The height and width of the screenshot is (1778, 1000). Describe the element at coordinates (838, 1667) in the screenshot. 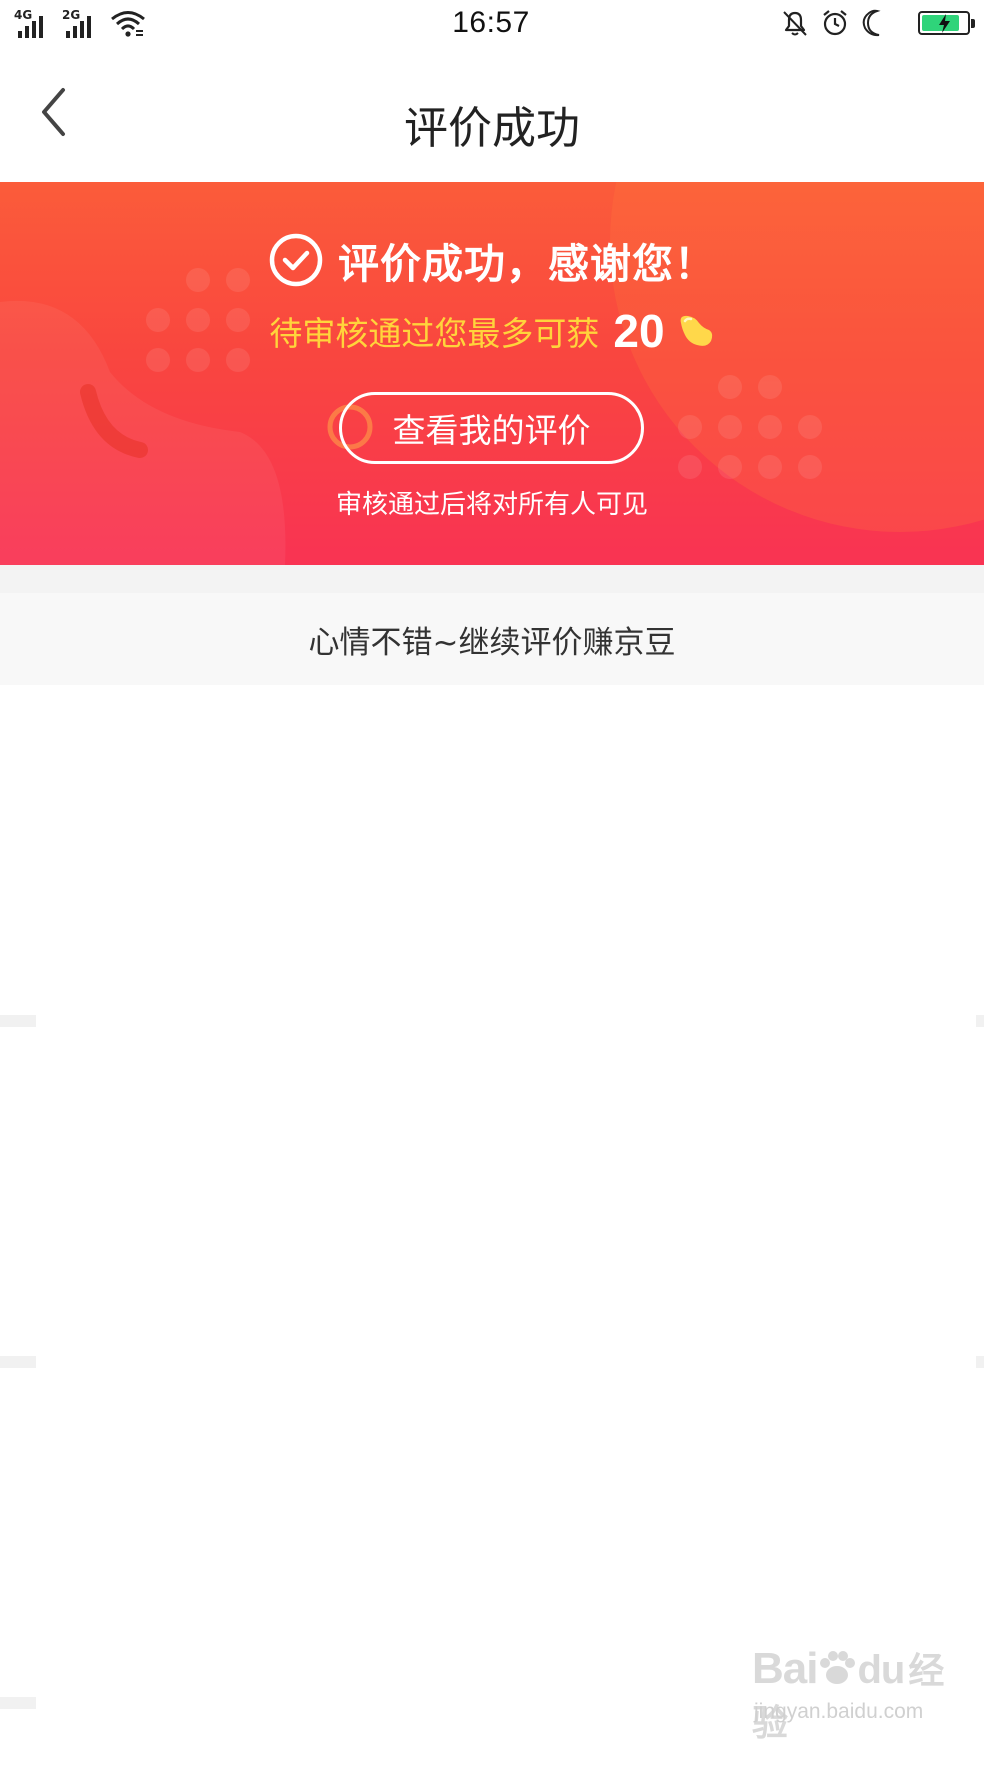

I see `paw-icon` at that location.